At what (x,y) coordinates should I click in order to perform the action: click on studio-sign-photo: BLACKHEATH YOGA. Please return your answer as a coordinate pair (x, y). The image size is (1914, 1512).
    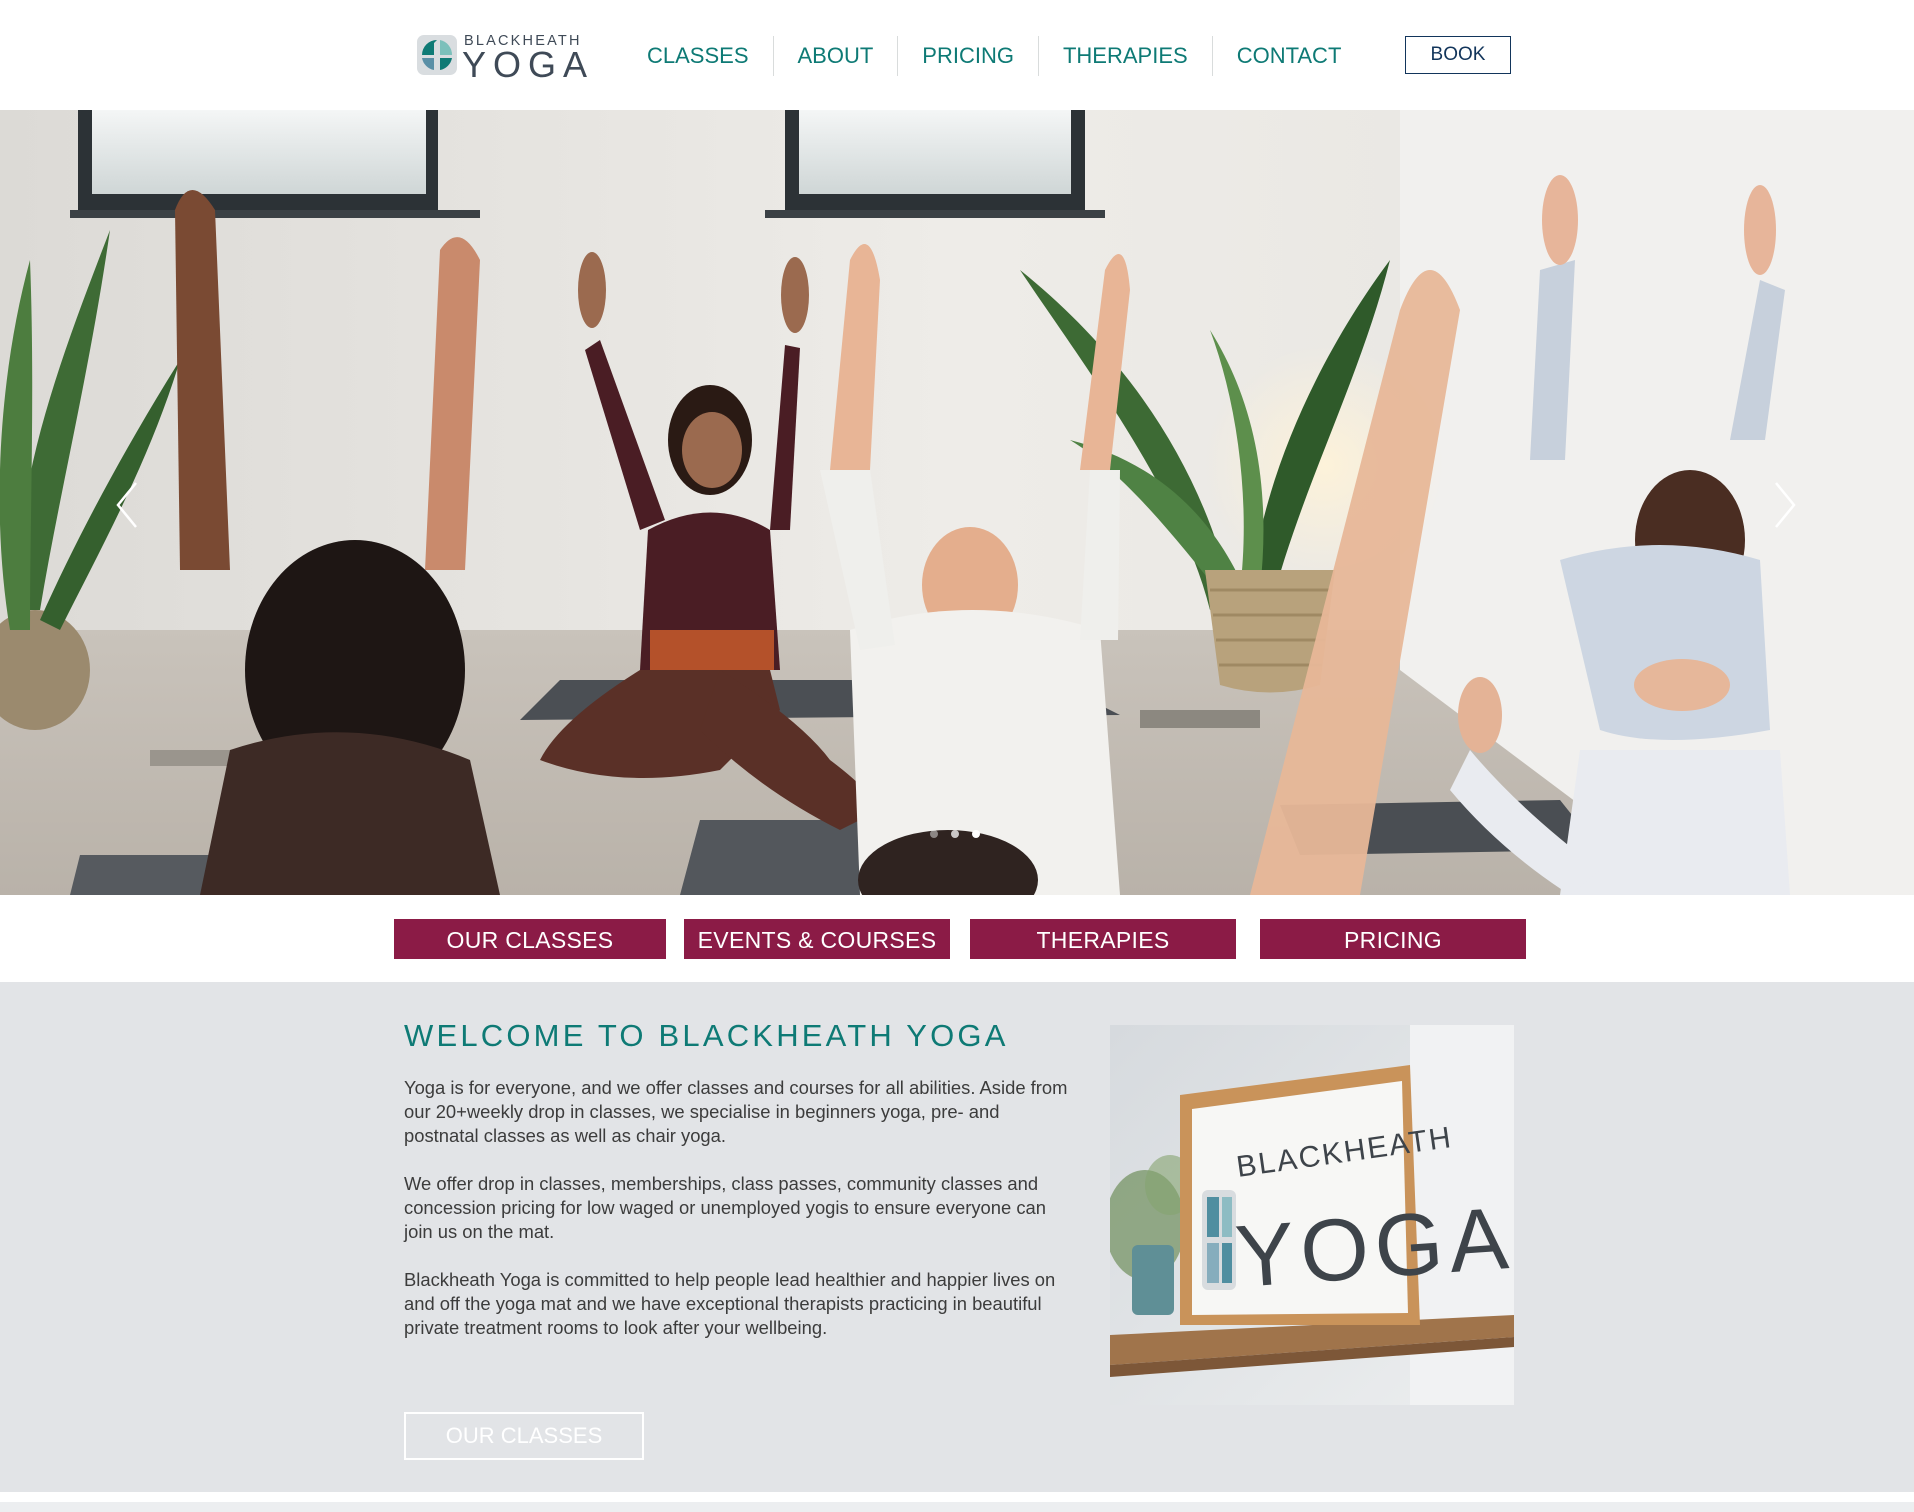
    Looking at the image, I should click on (1312, 1215).